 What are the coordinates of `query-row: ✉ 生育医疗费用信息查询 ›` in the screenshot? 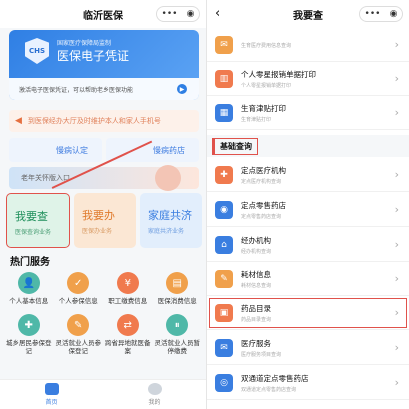 It's located at (308, 45).